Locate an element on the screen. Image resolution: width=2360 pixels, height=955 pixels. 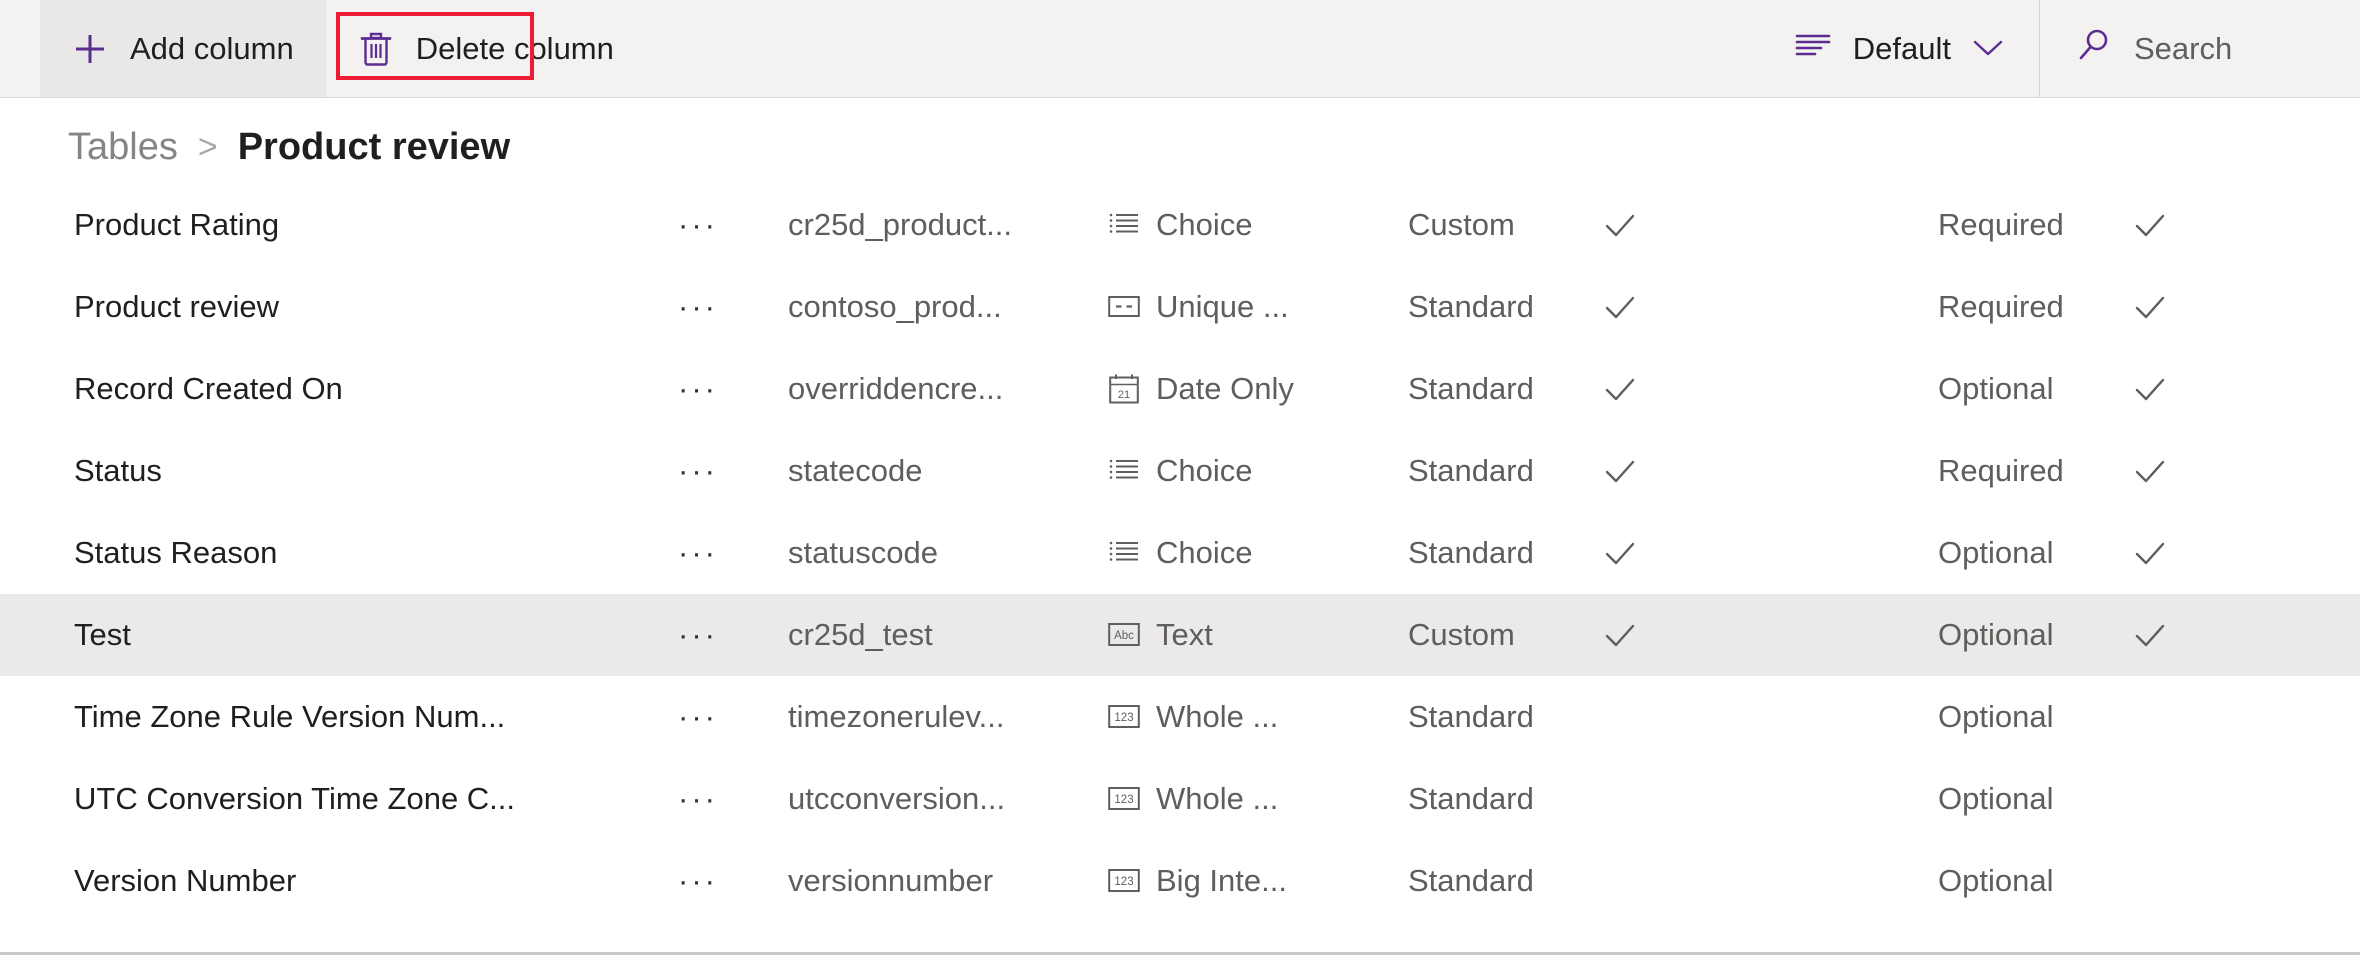
text-abc-icon: Abc is located at coordinates (1124, 635).